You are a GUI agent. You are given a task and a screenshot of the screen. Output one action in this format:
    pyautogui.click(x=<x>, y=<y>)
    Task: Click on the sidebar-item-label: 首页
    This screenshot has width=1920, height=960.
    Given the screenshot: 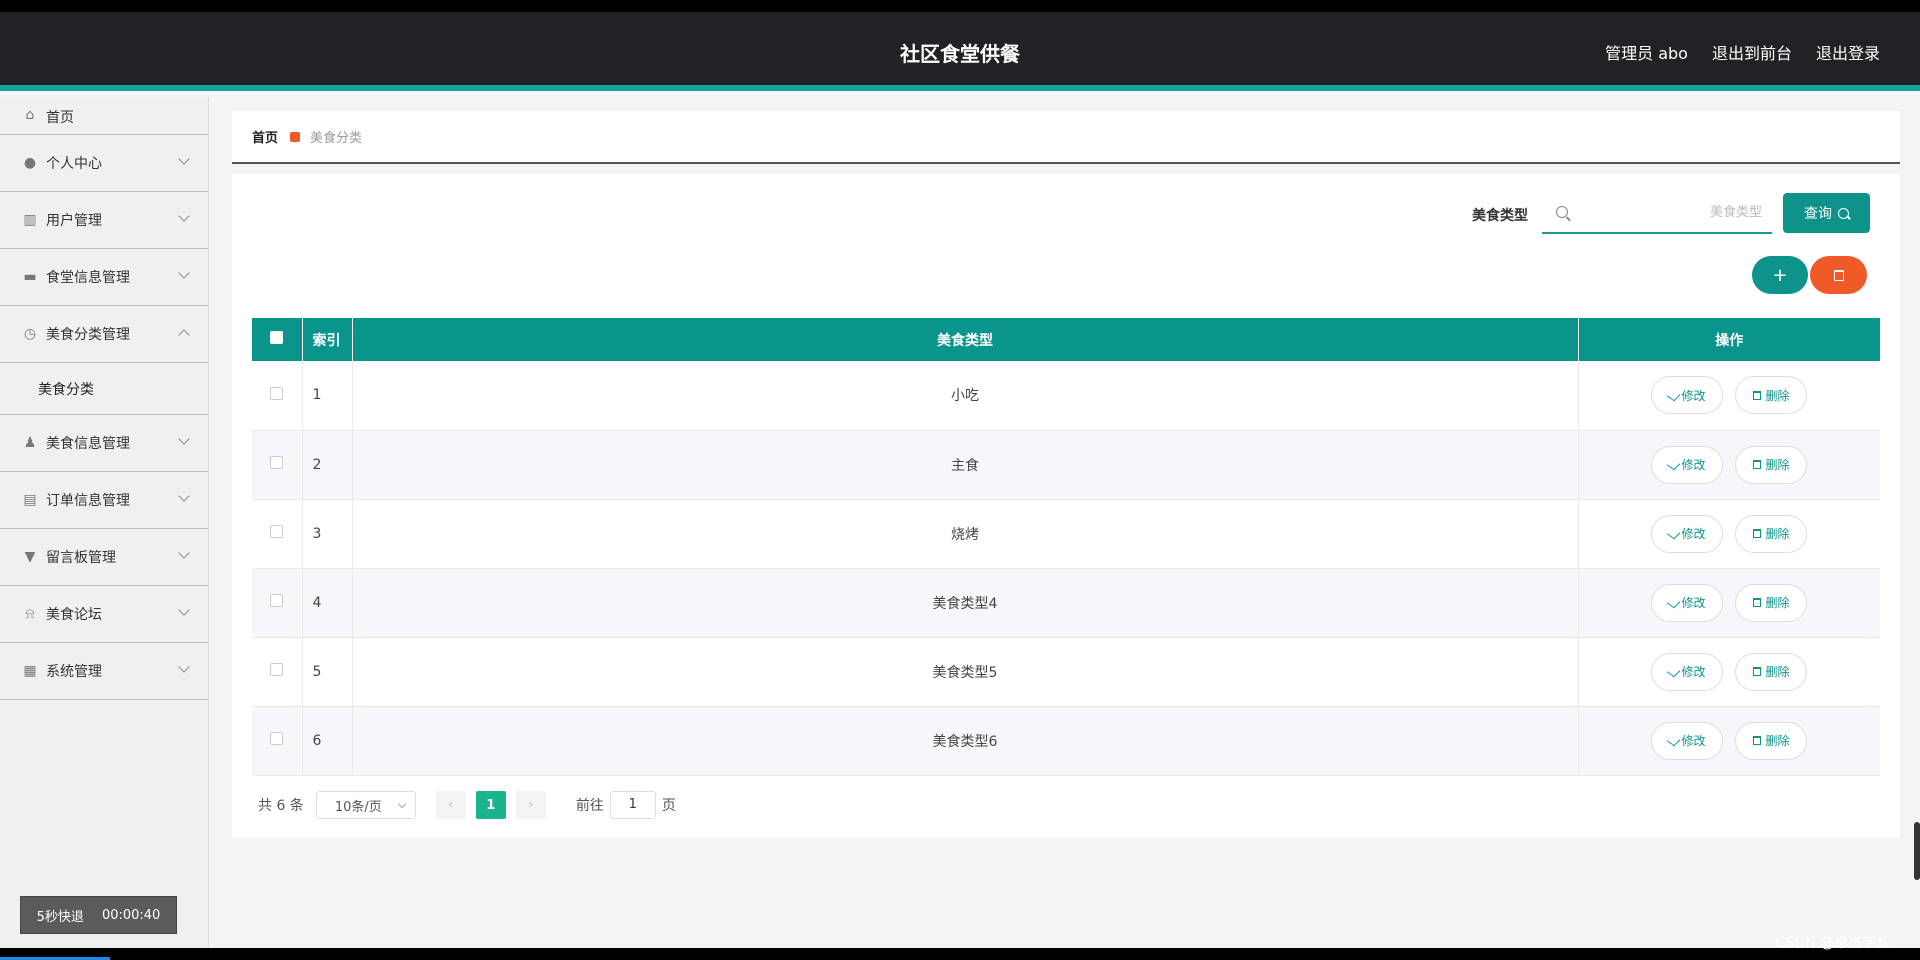 What is the action you would take?
    pyautogui.click(x=60, y=118)
    